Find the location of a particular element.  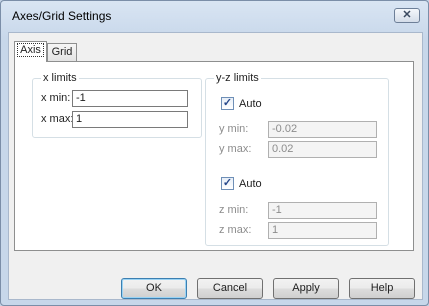

close-button: ✕ is located at coordinates (407, 15).